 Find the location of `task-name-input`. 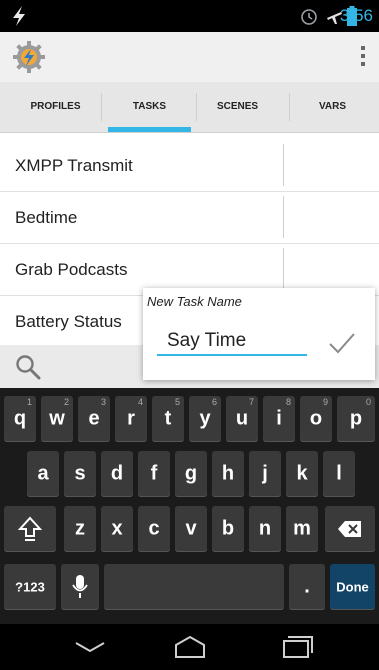

task-name-input is located at coordinates (232, 341).